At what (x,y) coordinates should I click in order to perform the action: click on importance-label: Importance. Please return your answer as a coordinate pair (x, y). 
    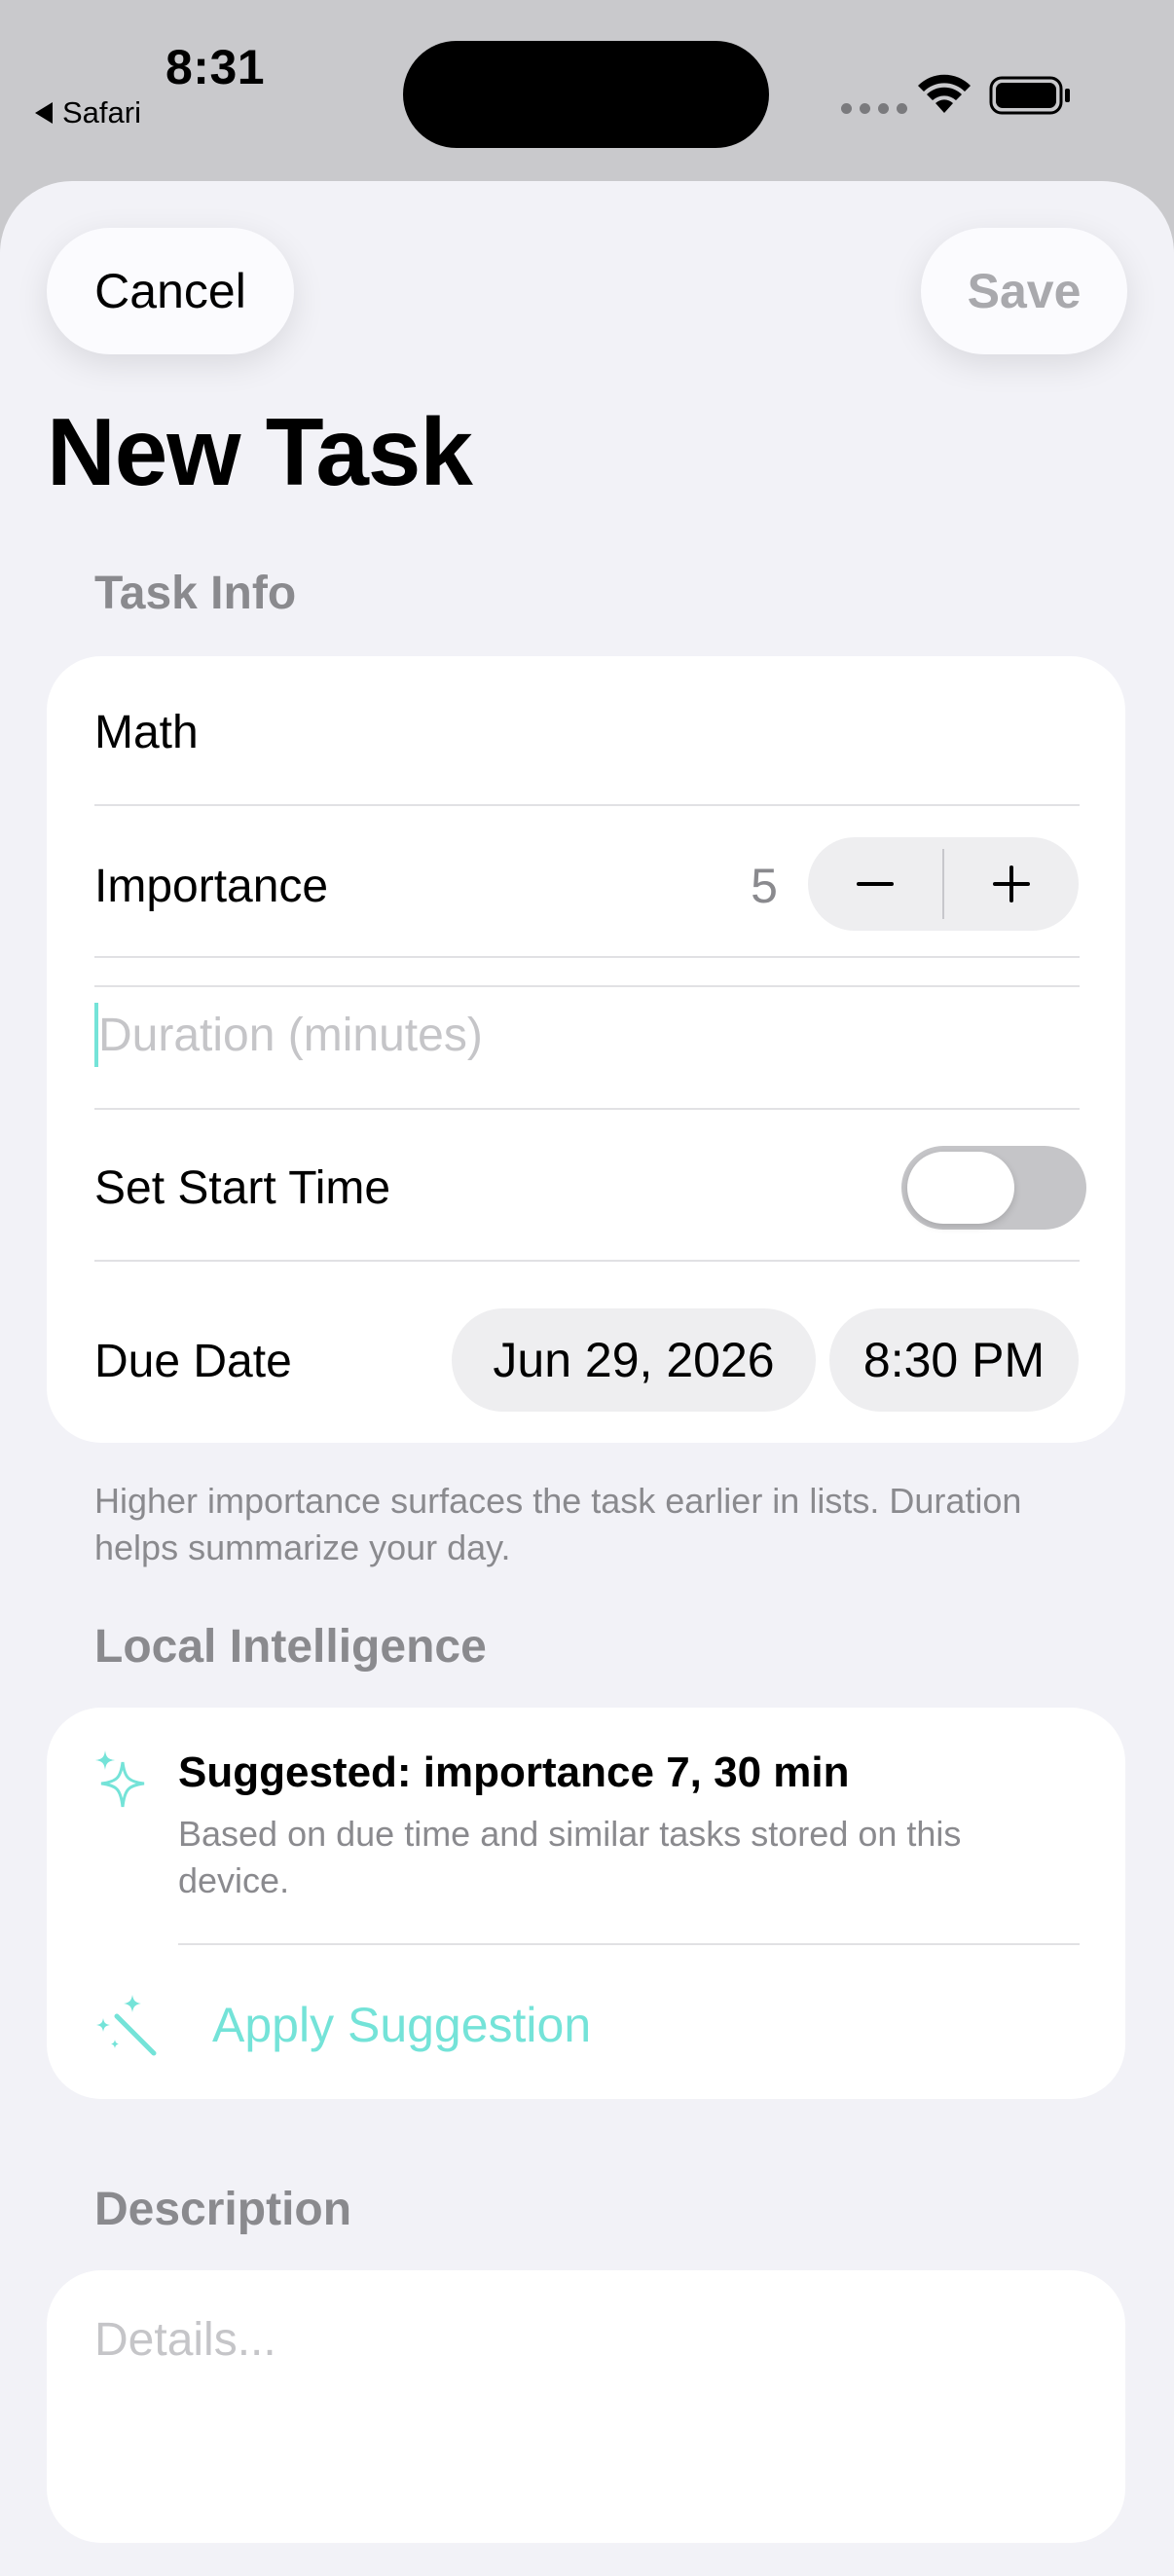
    Looking at the image, I should click on (212, 886).